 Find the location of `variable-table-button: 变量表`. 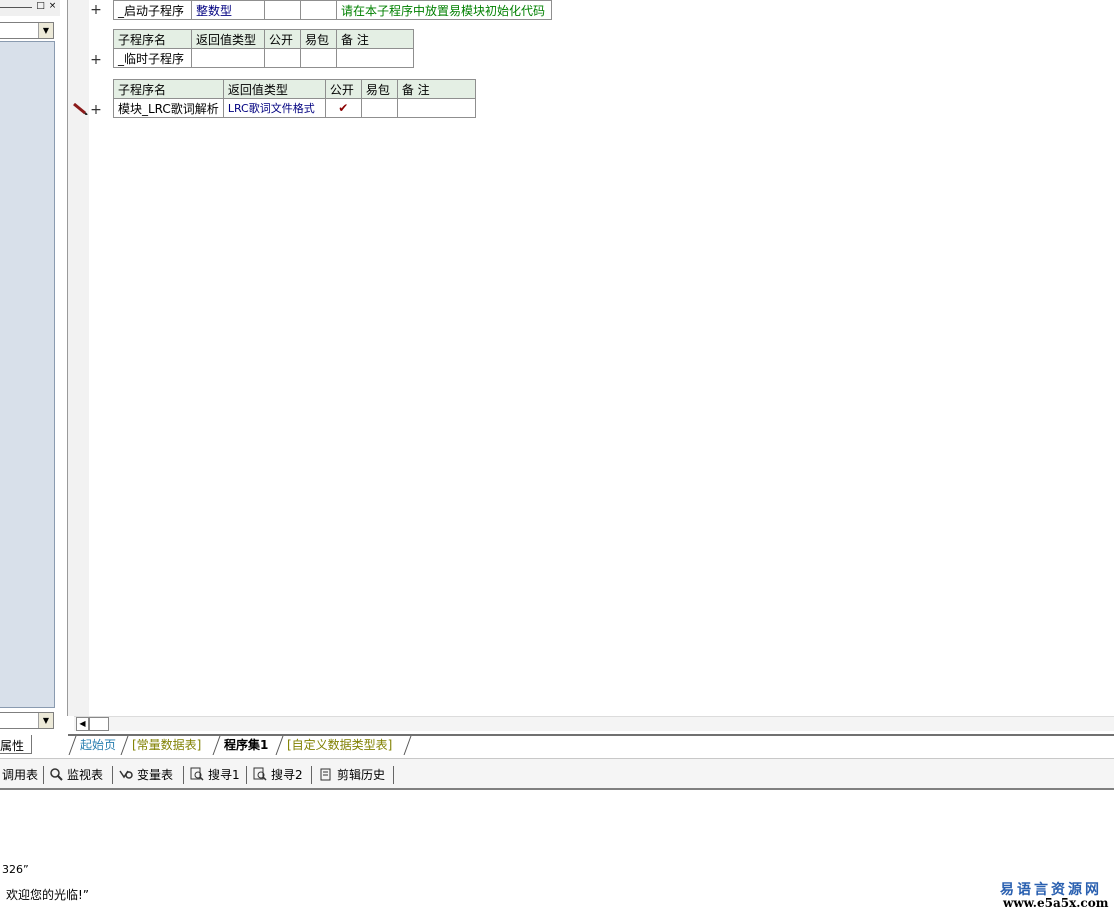

variable-table-button: 变量表 is located at coordinates (146, 775).